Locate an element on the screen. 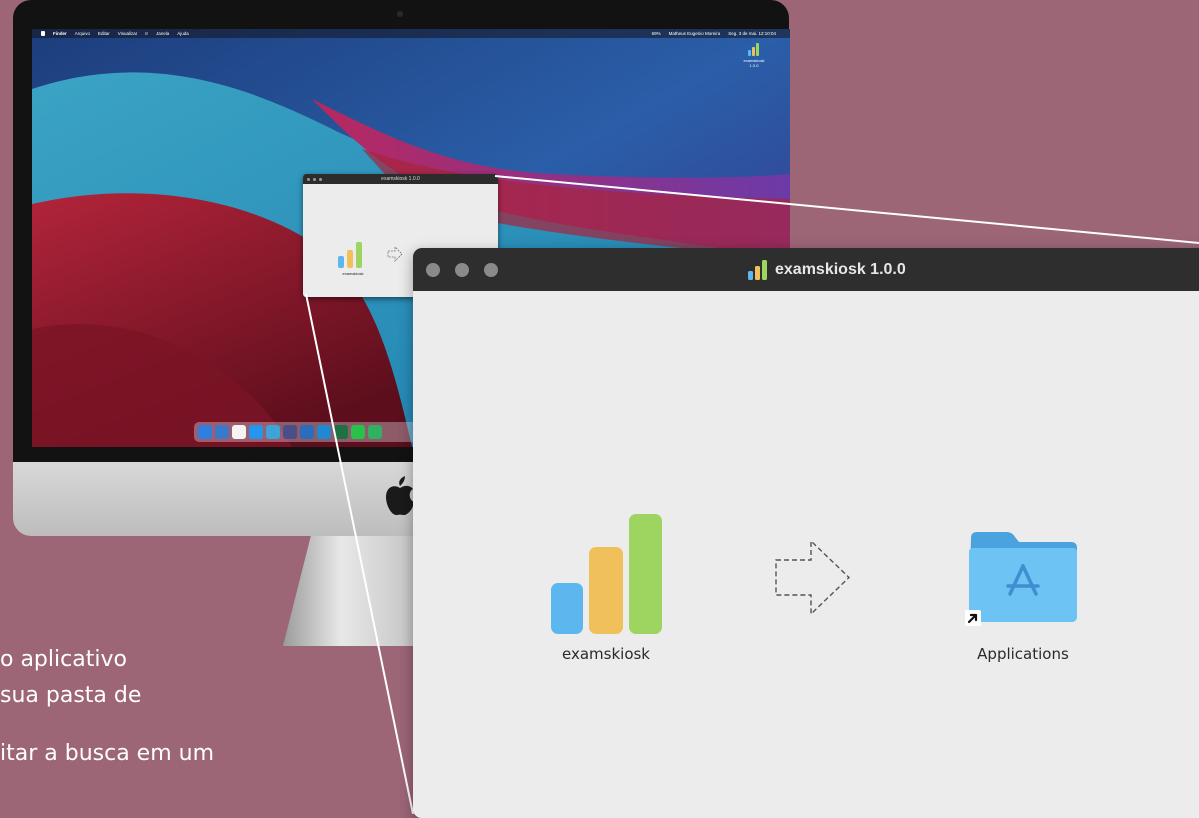 This screenshot has width=1199, height=818. desktop-disk-icon: examskiosk 1.0.0 is located at coordinates (754, 55).